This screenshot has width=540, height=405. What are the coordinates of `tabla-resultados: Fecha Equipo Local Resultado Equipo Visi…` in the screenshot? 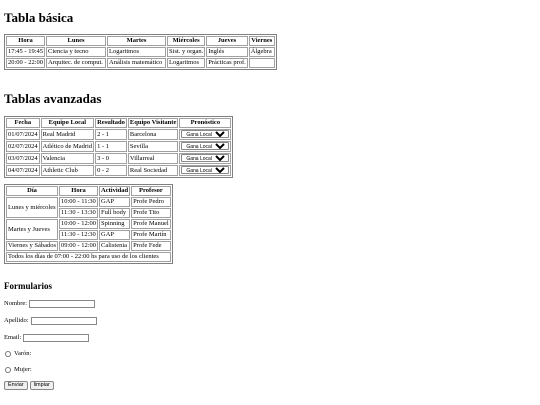 It's located at (119, 147).